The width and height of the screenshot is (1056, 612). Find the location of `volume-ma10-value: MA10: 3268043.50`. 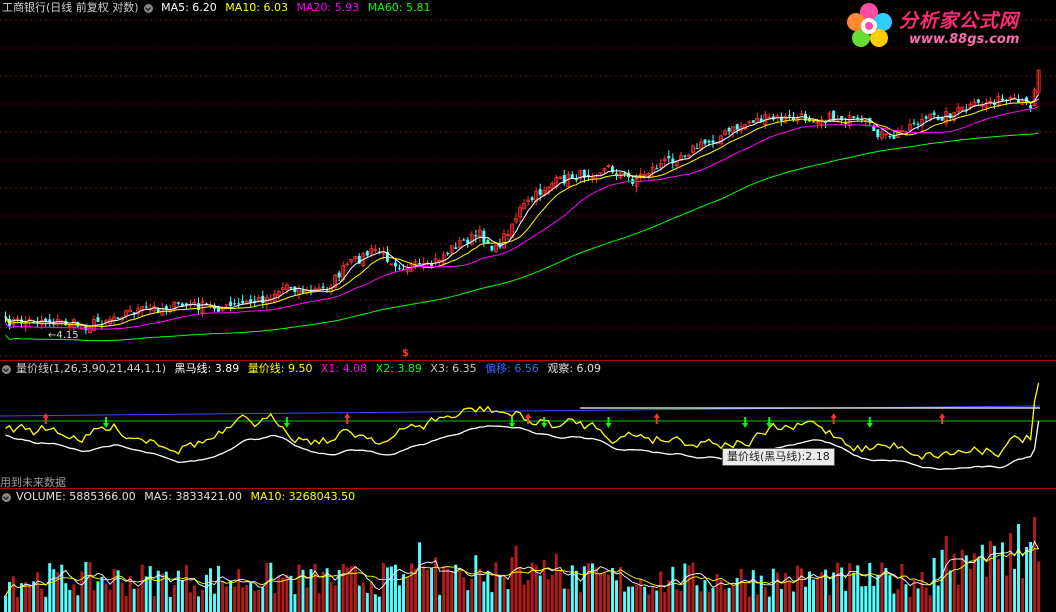

volume-ma10-value: MA10: 3268043.50 is located at coordinates (303, 496).